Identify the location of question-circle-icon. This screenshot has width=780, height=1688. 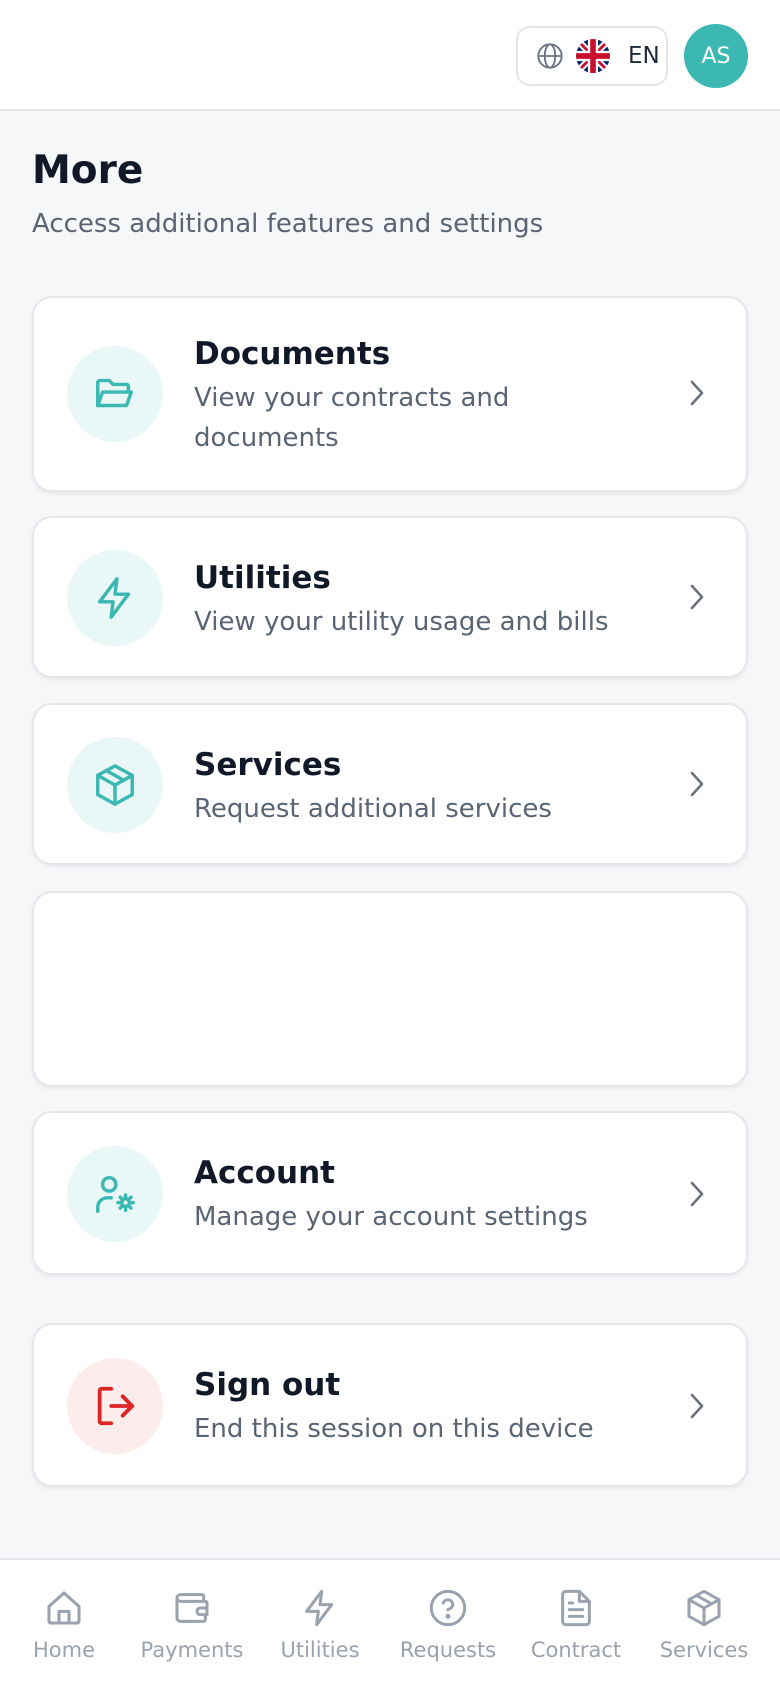
(448, 1608).